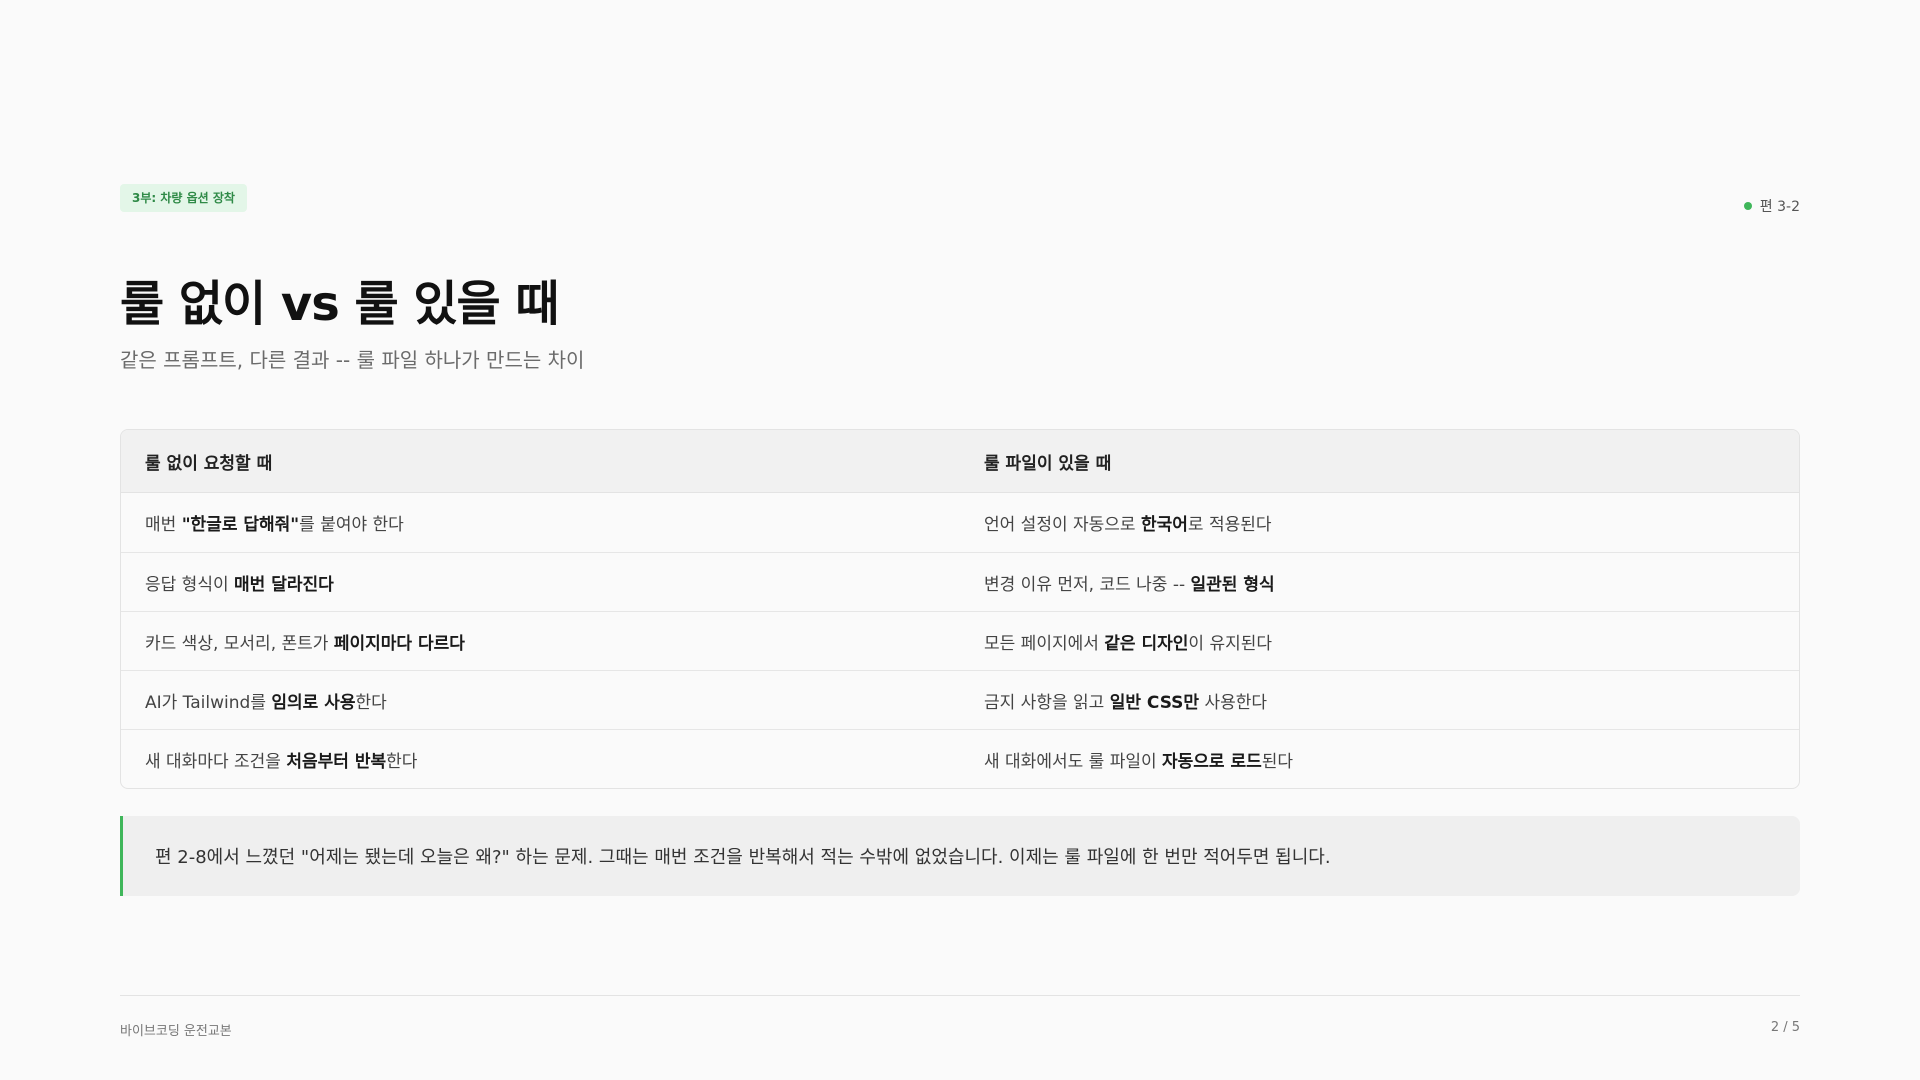 This screenshot has height=1080, width=1920. What do you see at coordinates (1044, 643) in the screenshot?
I see `cell-text: 모든 페이지에서` at bounding box center [1044, 643].